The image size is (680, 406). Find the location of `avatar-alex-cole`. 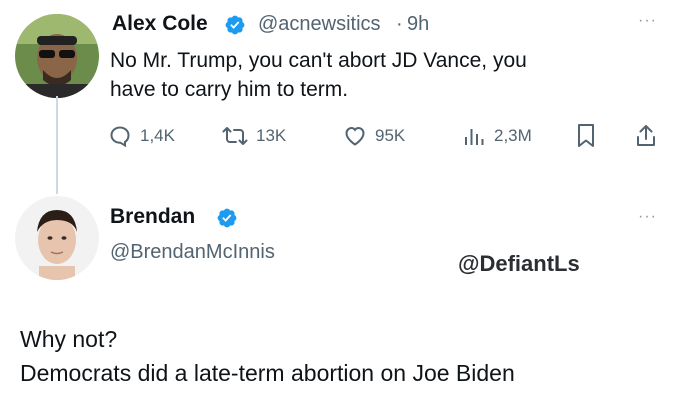

avatar-alex-cole is located at coordinates (57, 56).